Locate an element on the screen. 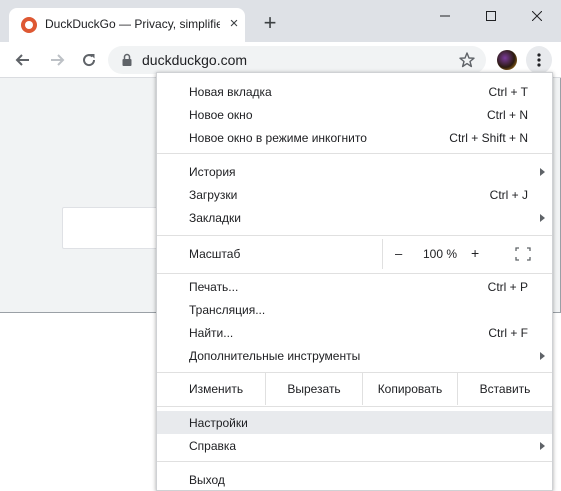  url-text: duckduckgo.com is located at coordinates (195, 60).